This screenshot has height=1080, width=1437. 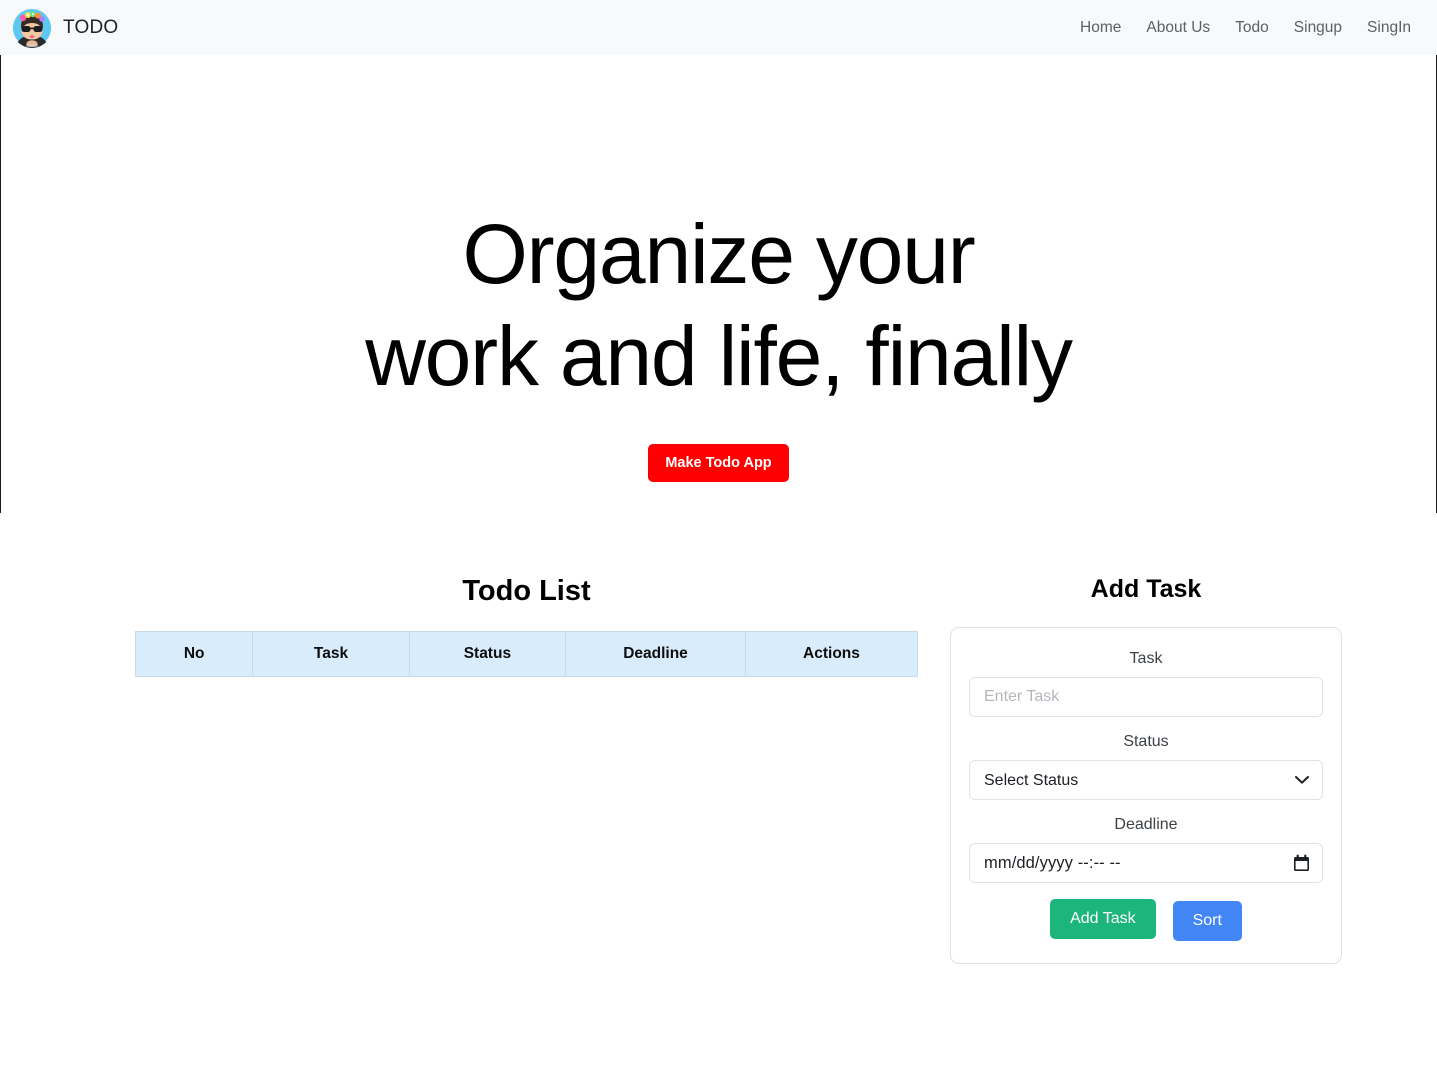 I want to click on deadline-input: mm/dd/yyyy --:-- --, so click(x=1146, y=863).